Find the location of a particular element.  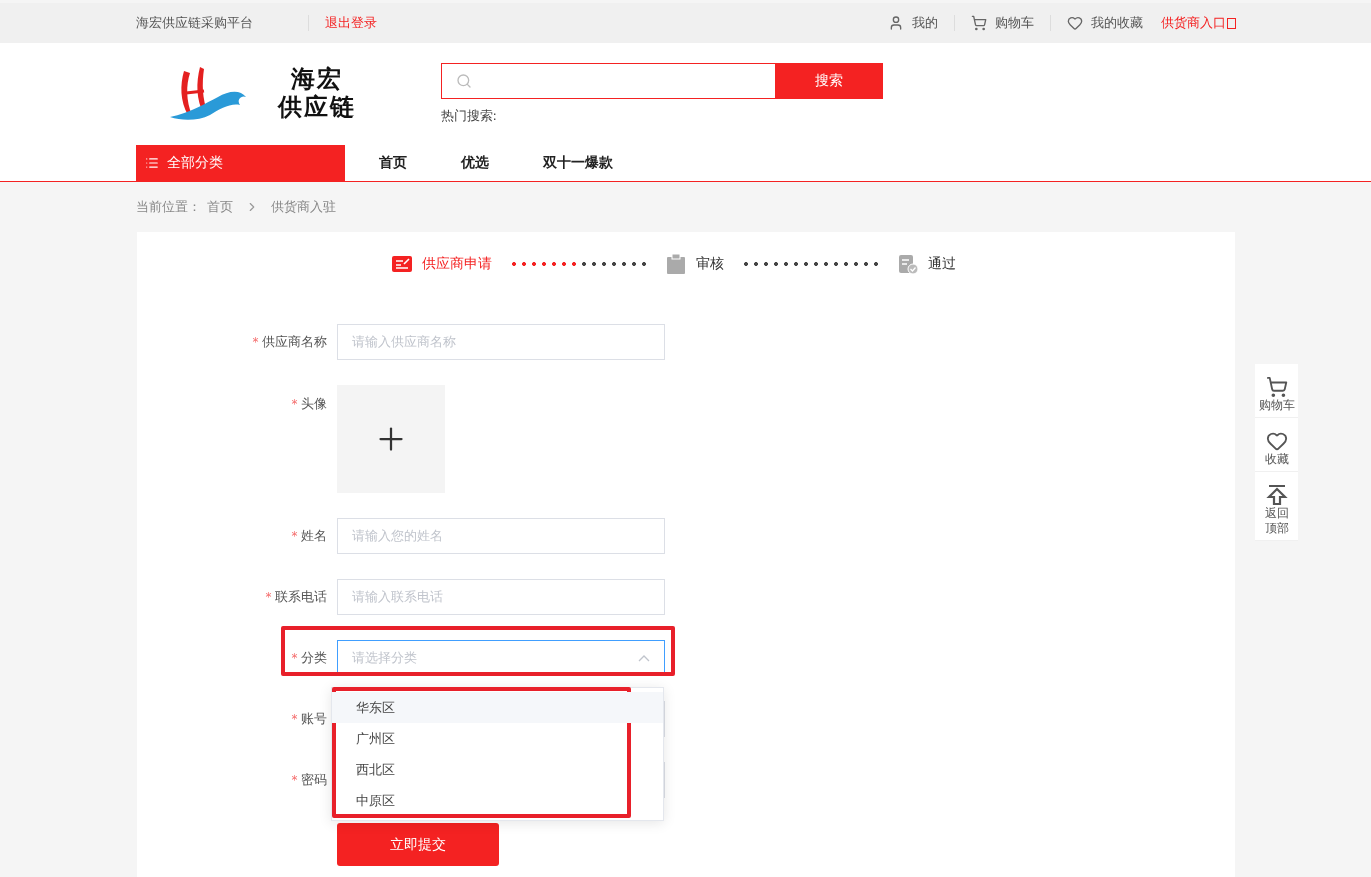

side-panel-item: 收藏 is located at coordinates (1276, 445).